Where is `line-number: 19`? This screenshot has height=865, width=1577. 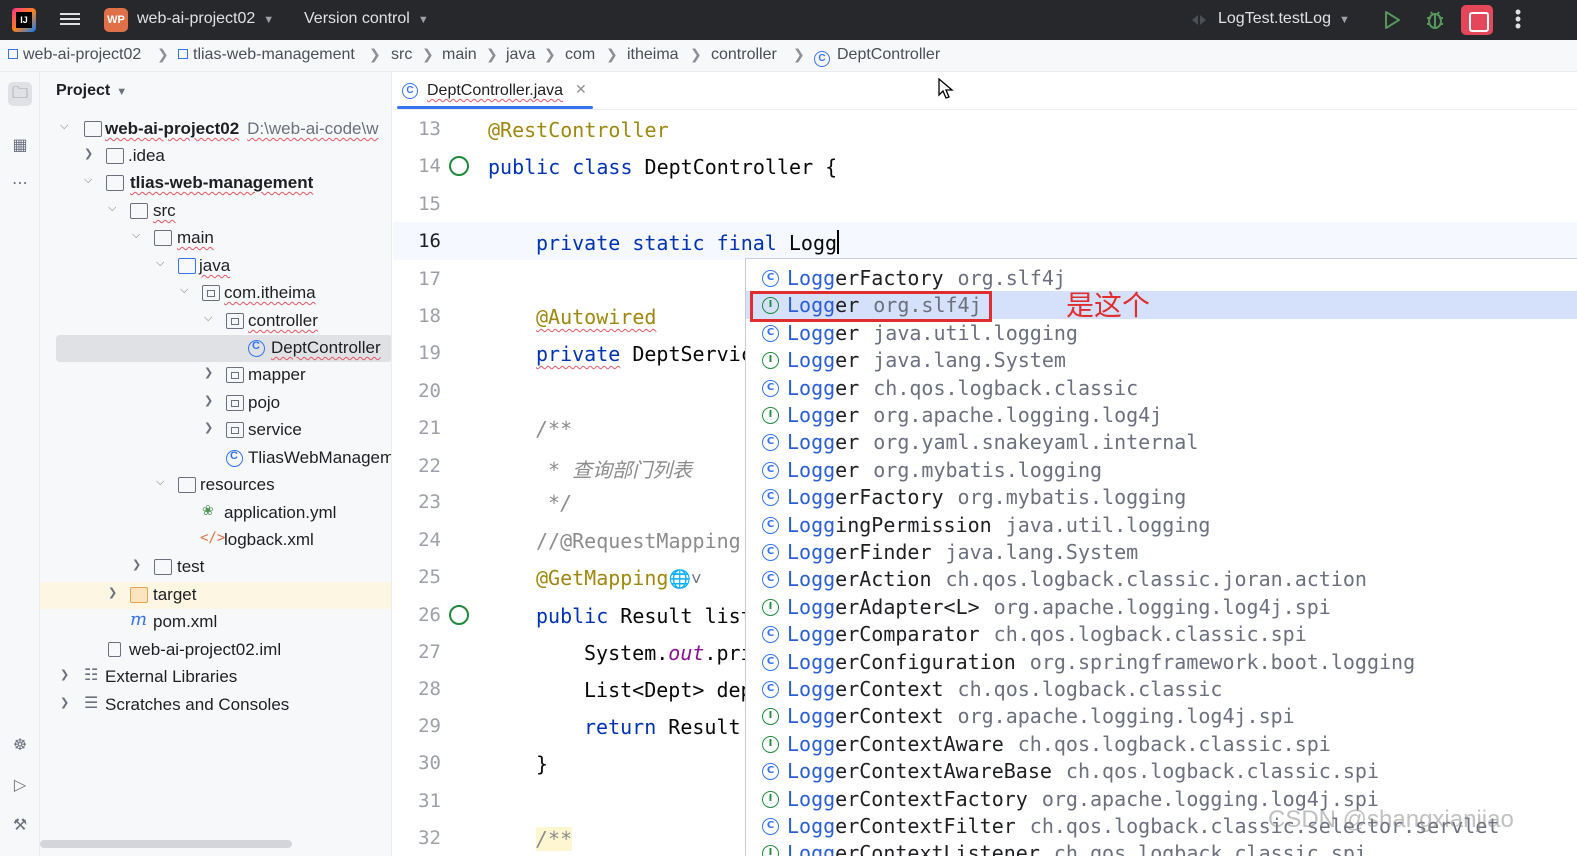
line-number: 19 is located at coordinates (429, 353).